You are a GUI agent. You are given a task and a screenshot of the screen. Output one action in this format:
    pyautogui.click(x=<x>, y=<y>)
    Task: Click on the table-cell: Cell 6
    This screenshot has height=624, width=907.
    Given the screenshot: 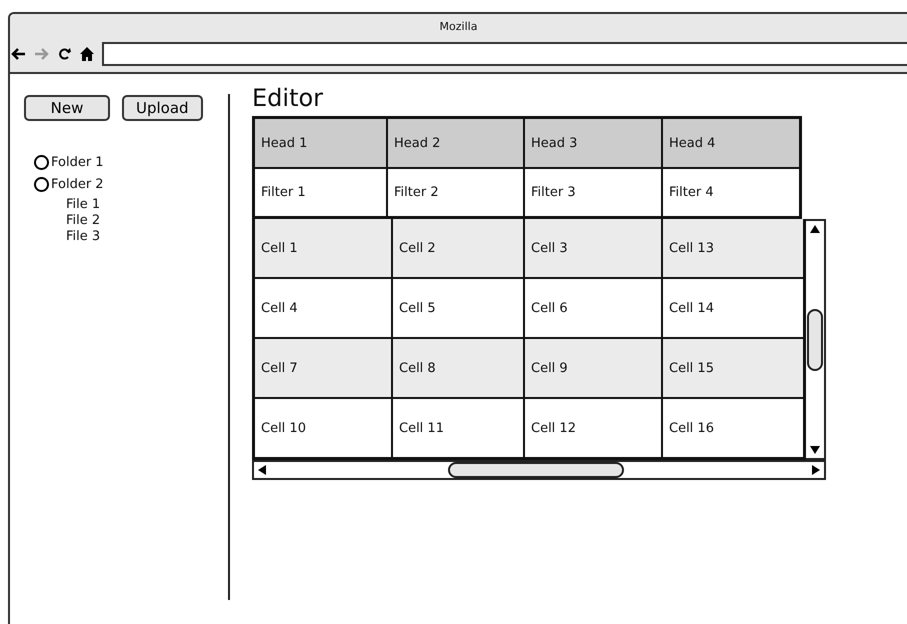 What is the action you would take?
    pyautogui.click(x=594, y=308)
    